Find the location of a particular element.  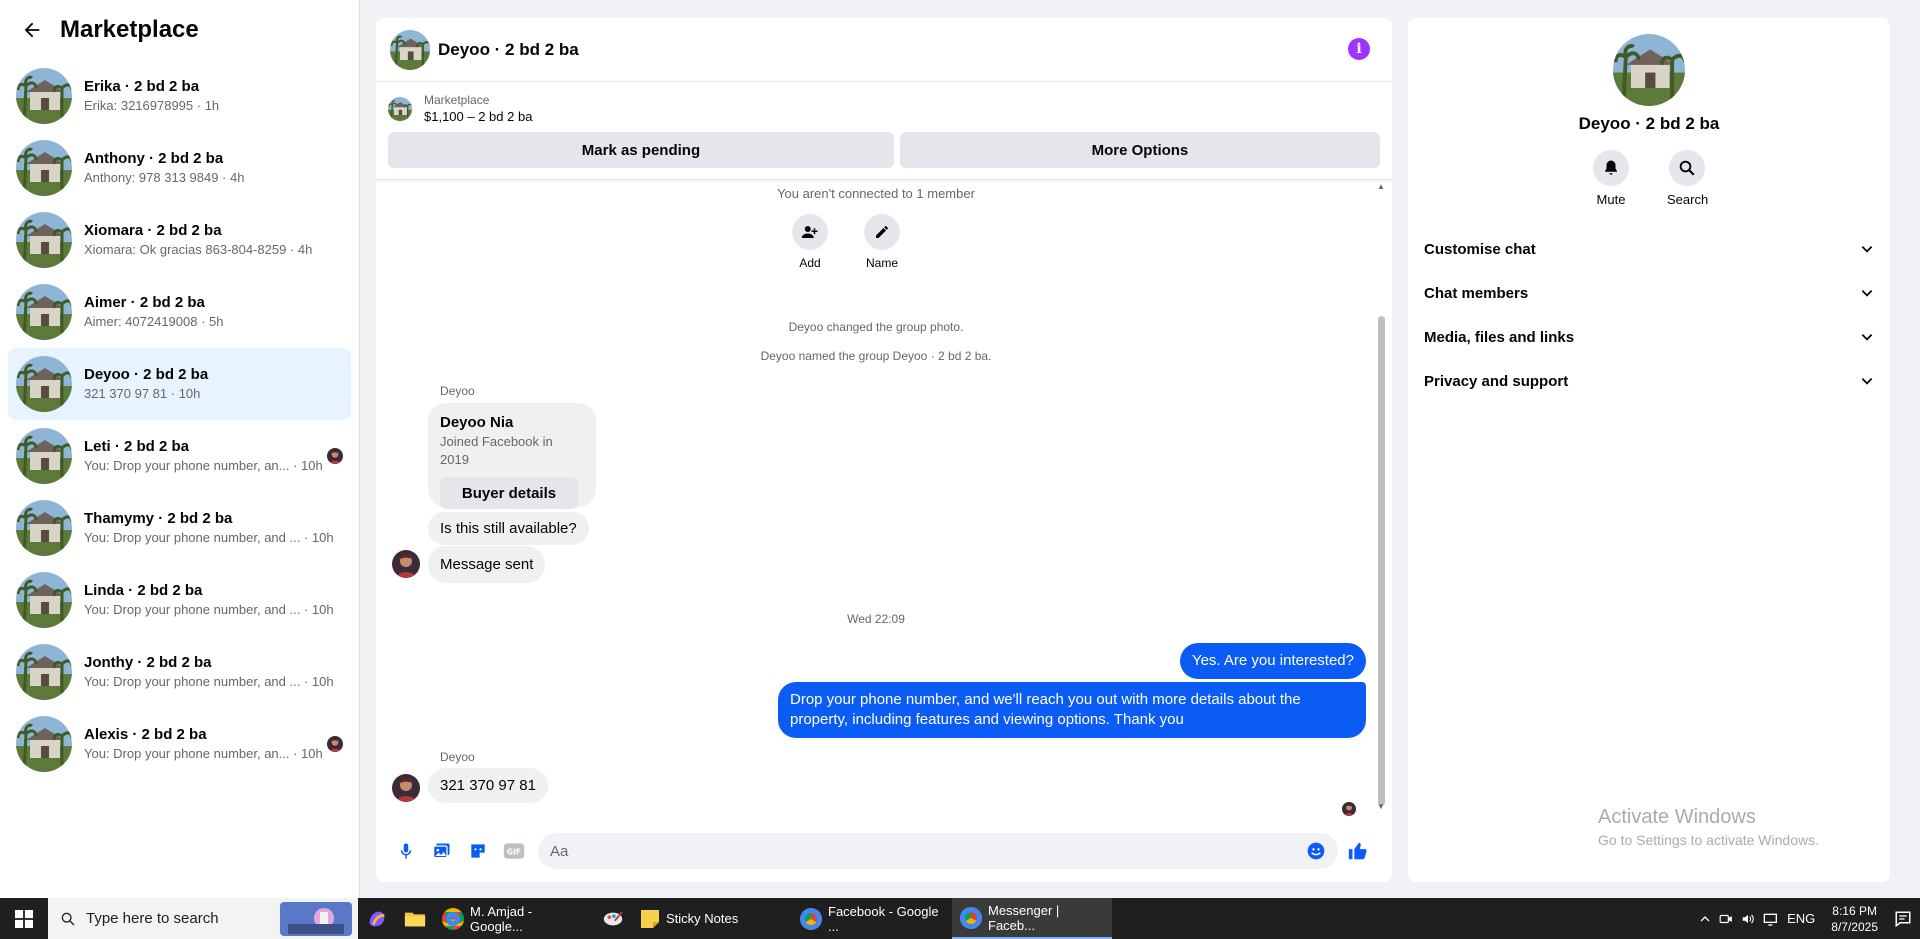

paint-app is located at coordinates (613, 918).